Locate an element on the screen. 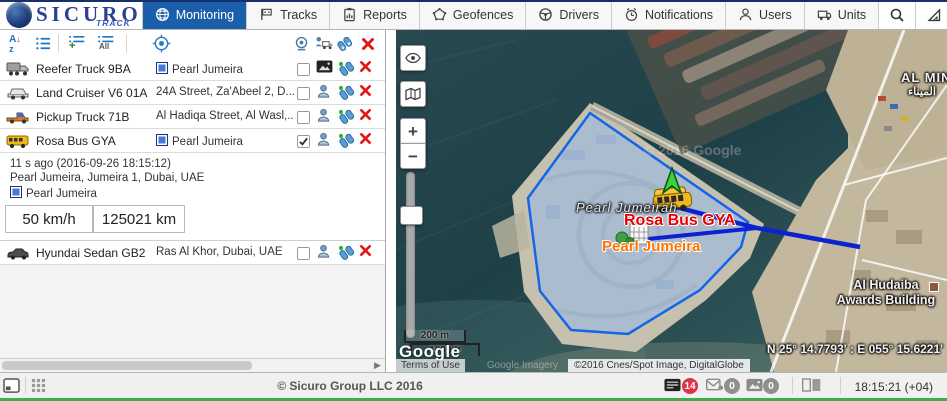 This screenshot has height=401, width=947. unit-checkbox-checked is located at coordinates (303, 141).